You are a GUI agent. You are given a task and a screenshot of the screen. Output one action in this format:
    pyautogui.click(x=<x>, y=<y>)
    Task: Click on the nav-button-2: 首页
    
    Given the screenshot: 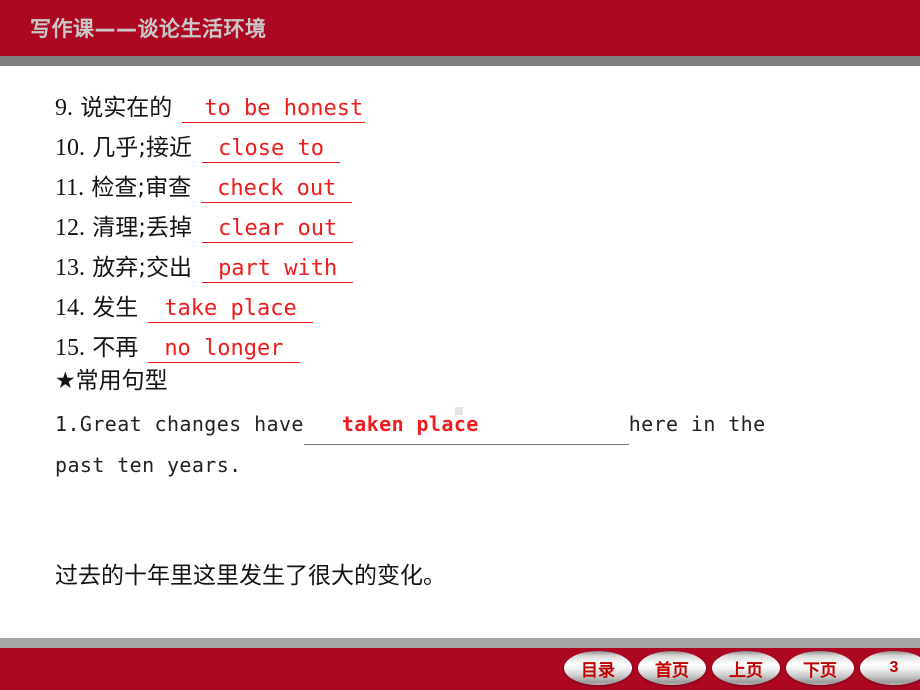 What is the action you would take?
    pyautogui.click(x=672, y=668)
    